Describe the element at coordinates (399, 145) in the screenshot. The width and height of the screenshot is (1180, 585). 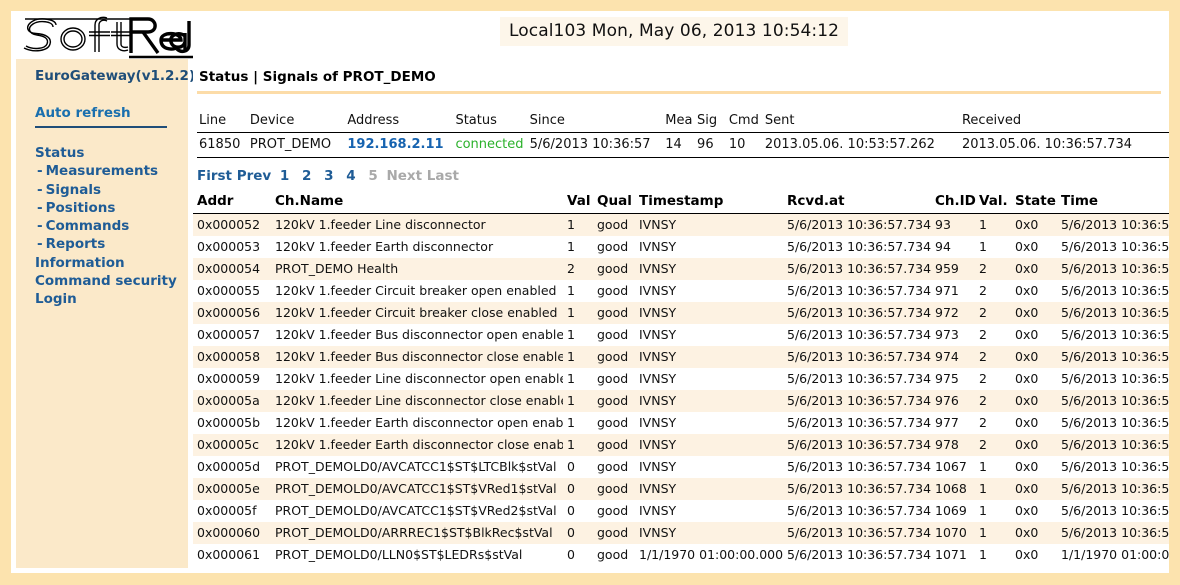
I see `cell-address-link: 192.168.2.11` at that location.